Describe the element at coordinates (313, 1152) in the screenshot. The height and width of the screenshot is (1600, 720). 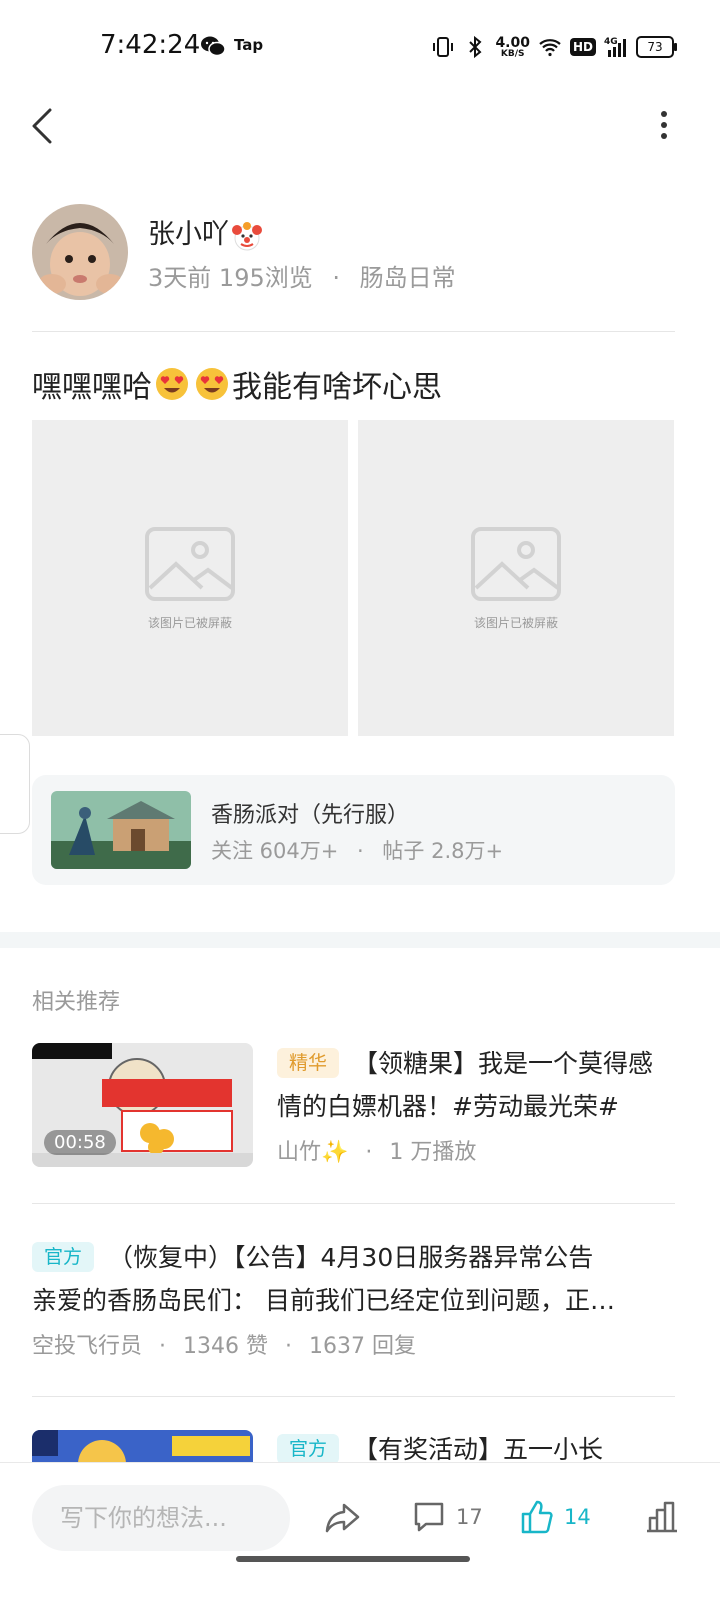
I see `recommend-author: 山竹✨` at that location.